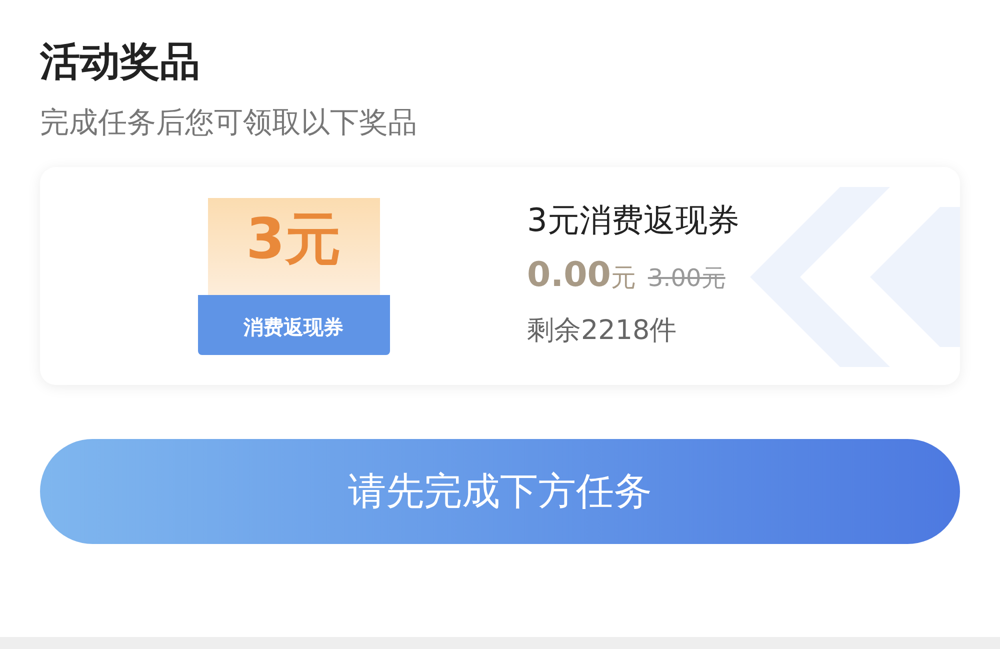 The height and width of the screenshot is (649, 1000). What do you see at coordinates (293, 240) in the screenshot?
I see `coupon-amount: 3元` at bounding box center [293, 240].